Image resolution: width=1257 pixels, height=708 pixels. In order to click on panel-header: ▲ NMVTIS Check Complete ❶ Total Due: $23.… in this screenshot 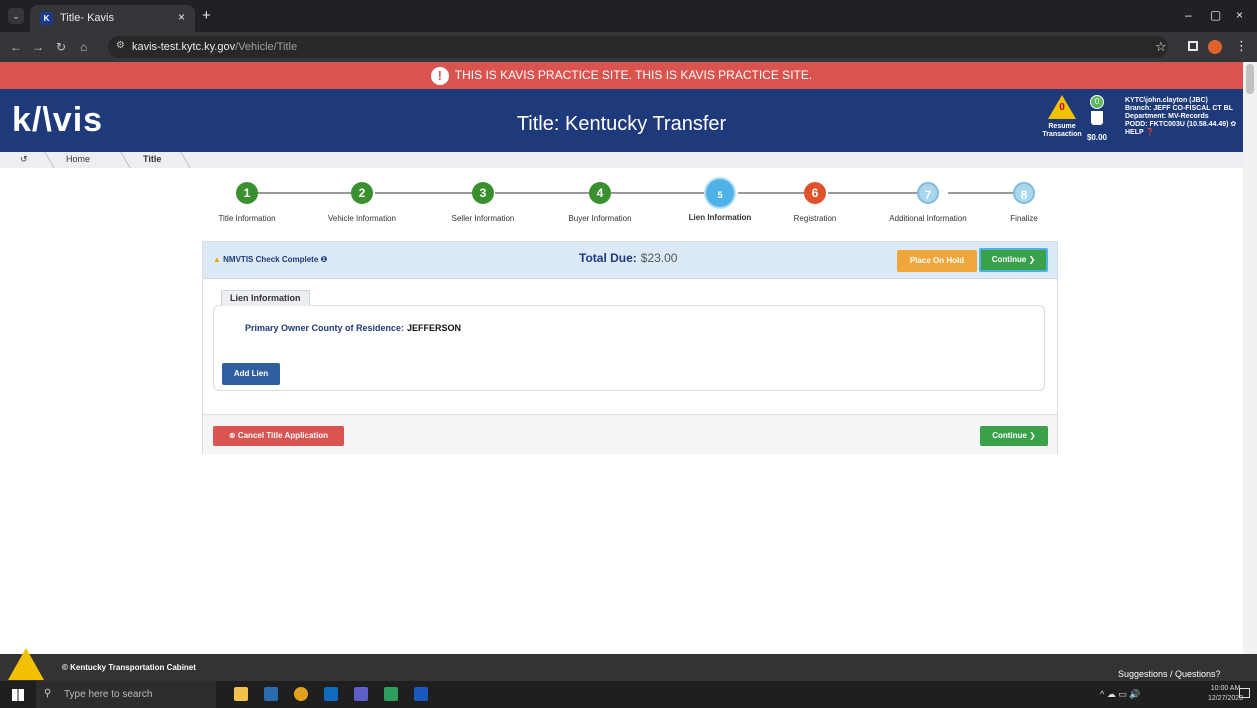, I will do `click(630, 260)`.